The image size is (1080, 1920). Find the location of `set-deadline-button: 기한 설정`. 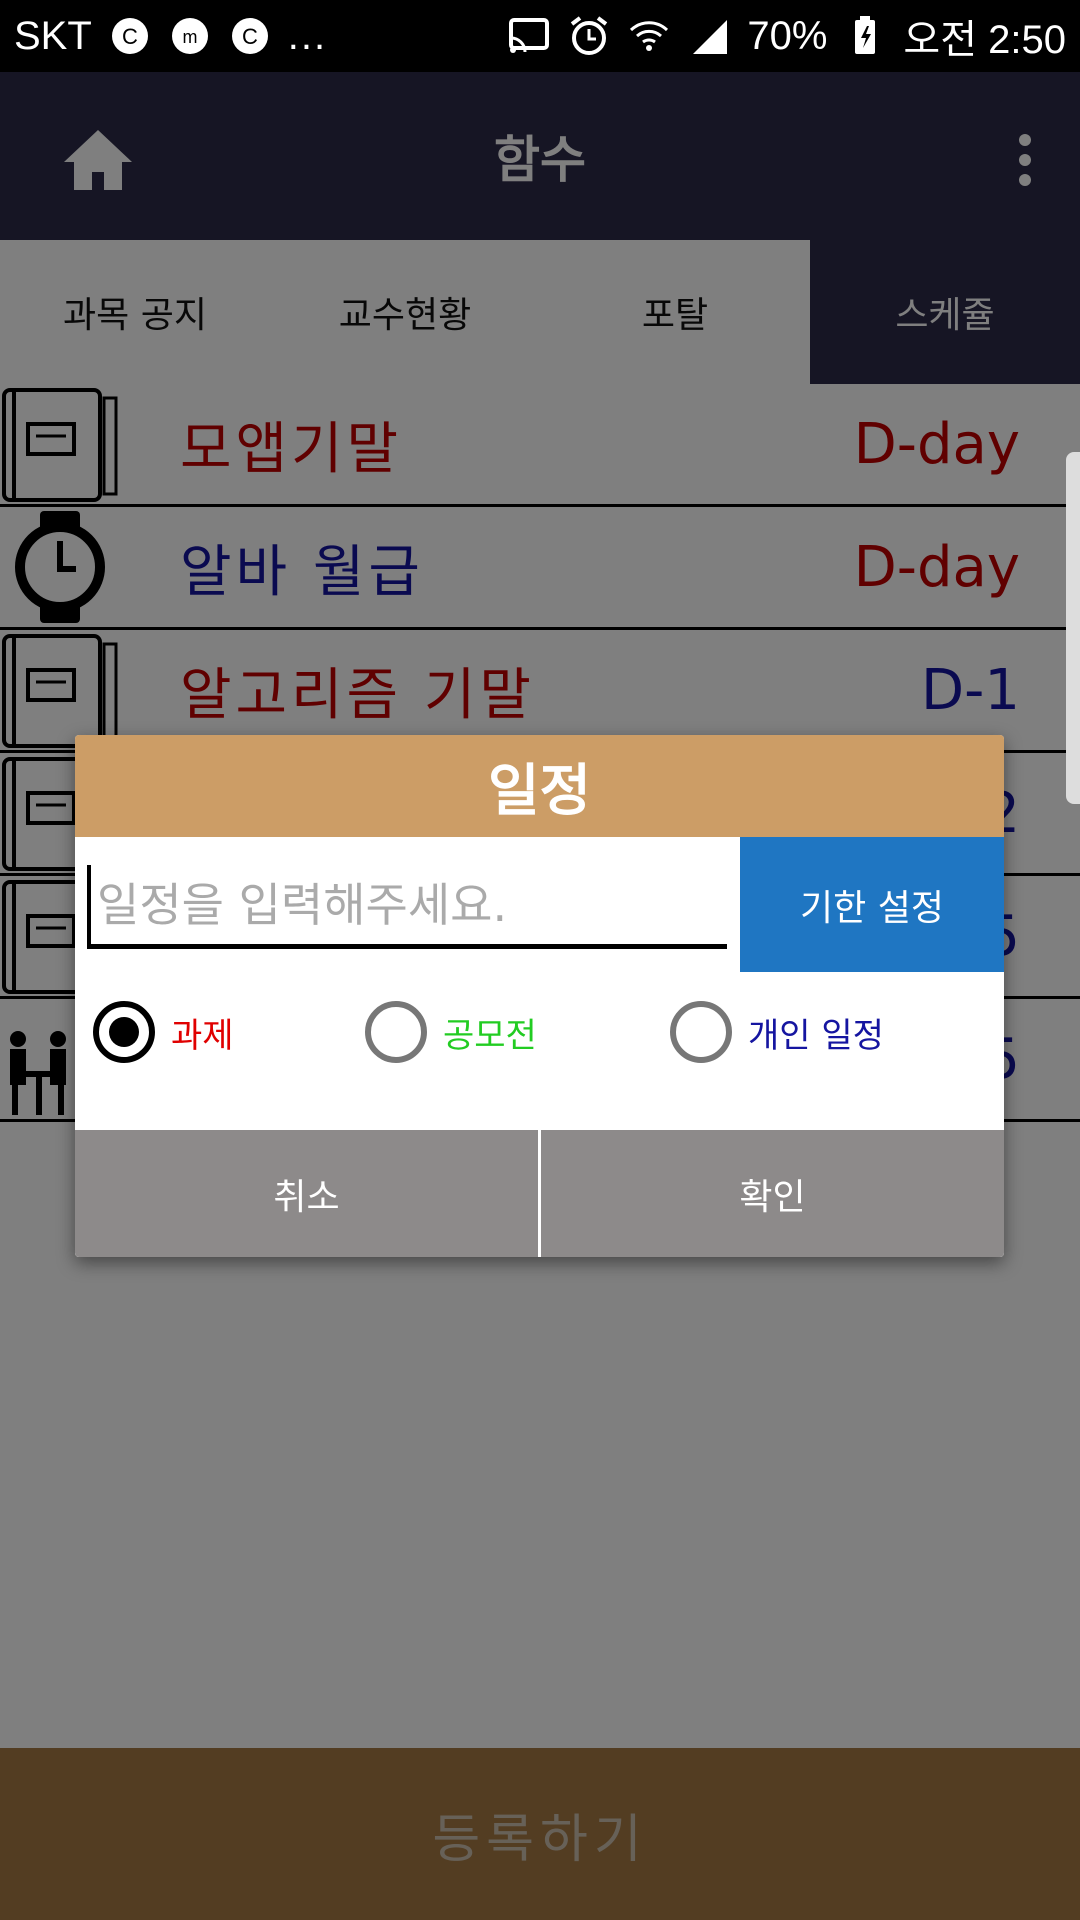

set-deadline-button: 기한 설정 is located at coordinates (872, 904).